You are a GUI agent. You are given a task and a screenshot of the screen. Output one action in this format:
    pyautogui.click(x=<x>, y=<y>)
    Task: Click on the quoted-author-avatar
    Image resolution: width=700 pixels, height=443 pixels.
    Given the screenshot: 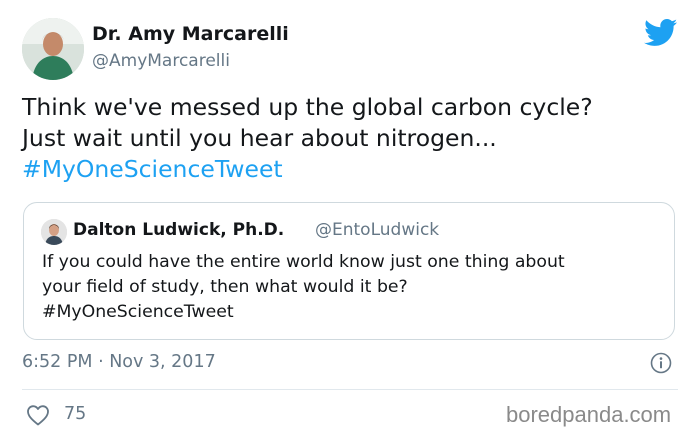 What is the action you would take?
    pyautogui.click(x=54, y=232)
    